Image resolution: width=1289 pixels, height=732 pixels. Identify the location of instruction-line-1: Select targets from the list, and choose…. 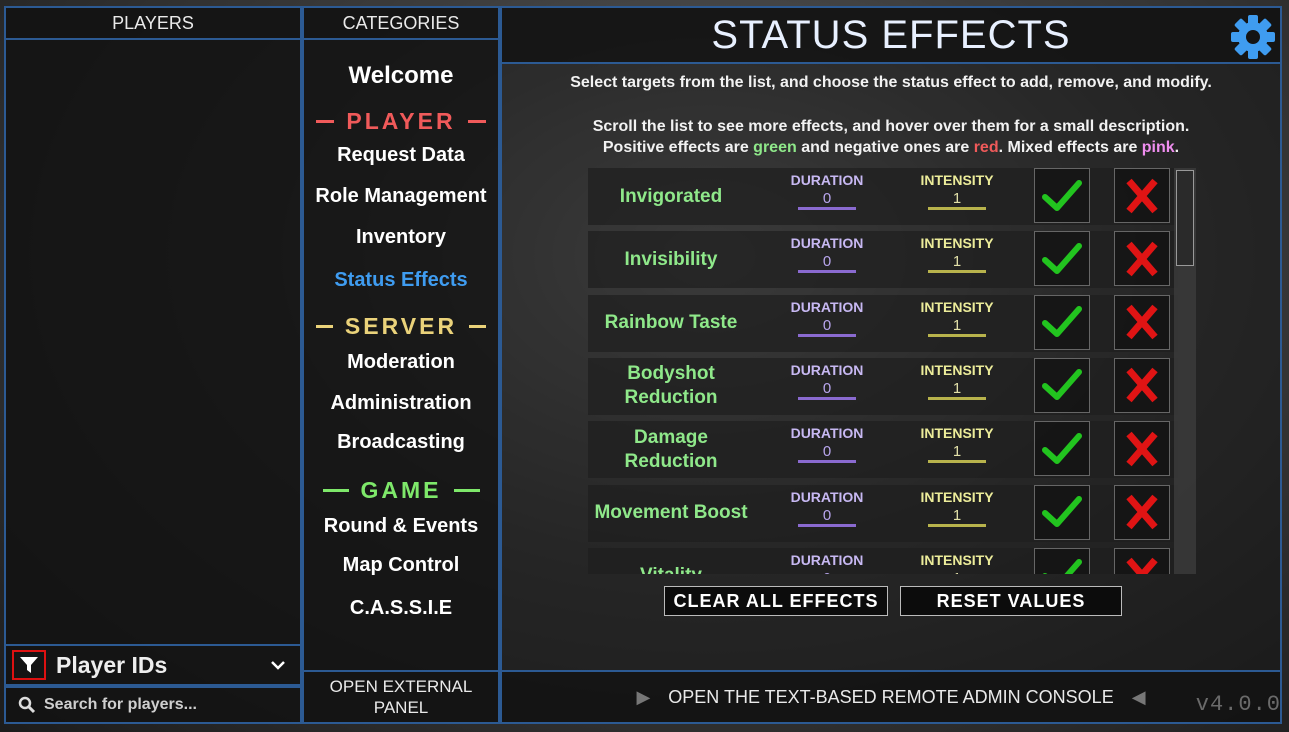
(891, 82).